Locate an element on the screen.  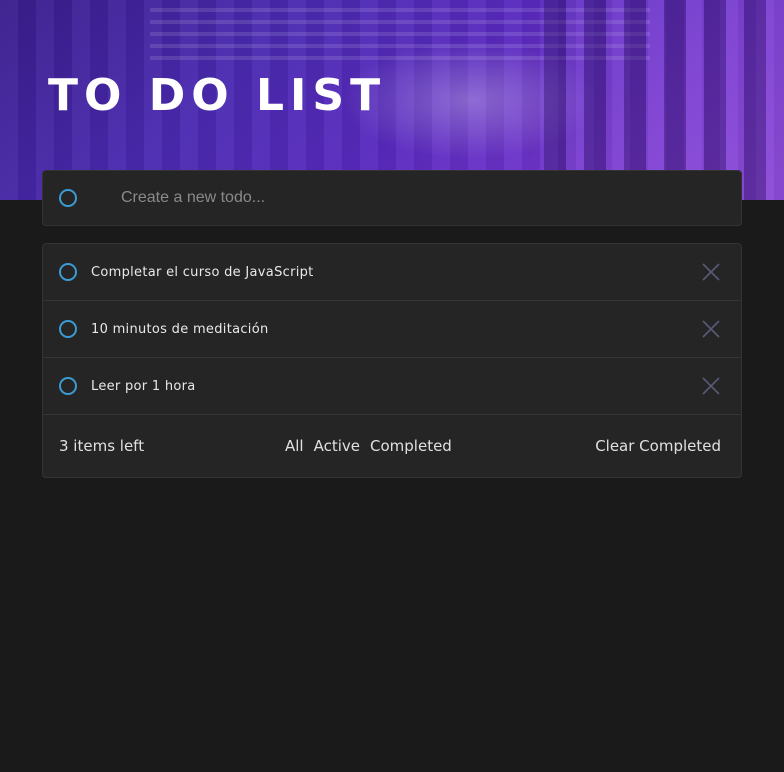
list-item: 10 minutos de meditación is located at coordinates (392, 329).